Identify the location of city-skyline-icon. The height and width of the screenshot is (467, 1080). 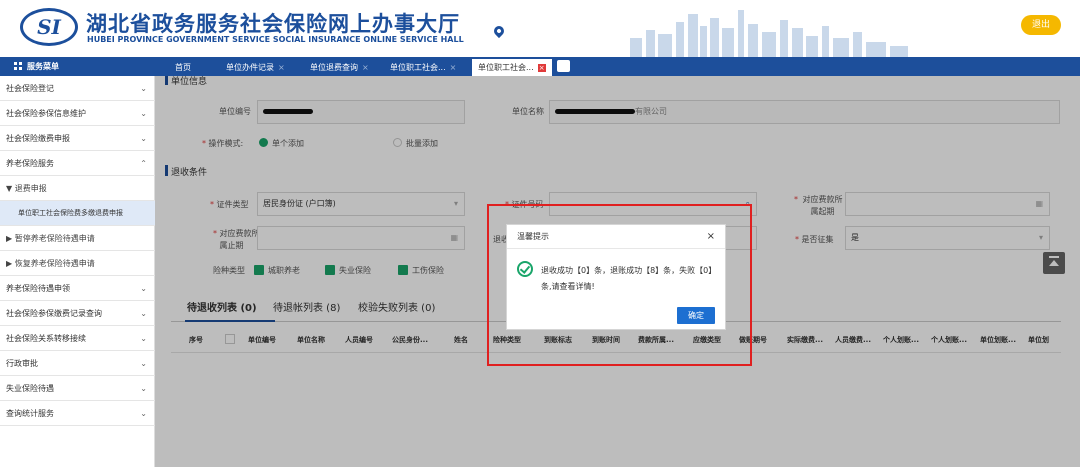
(769, 33).